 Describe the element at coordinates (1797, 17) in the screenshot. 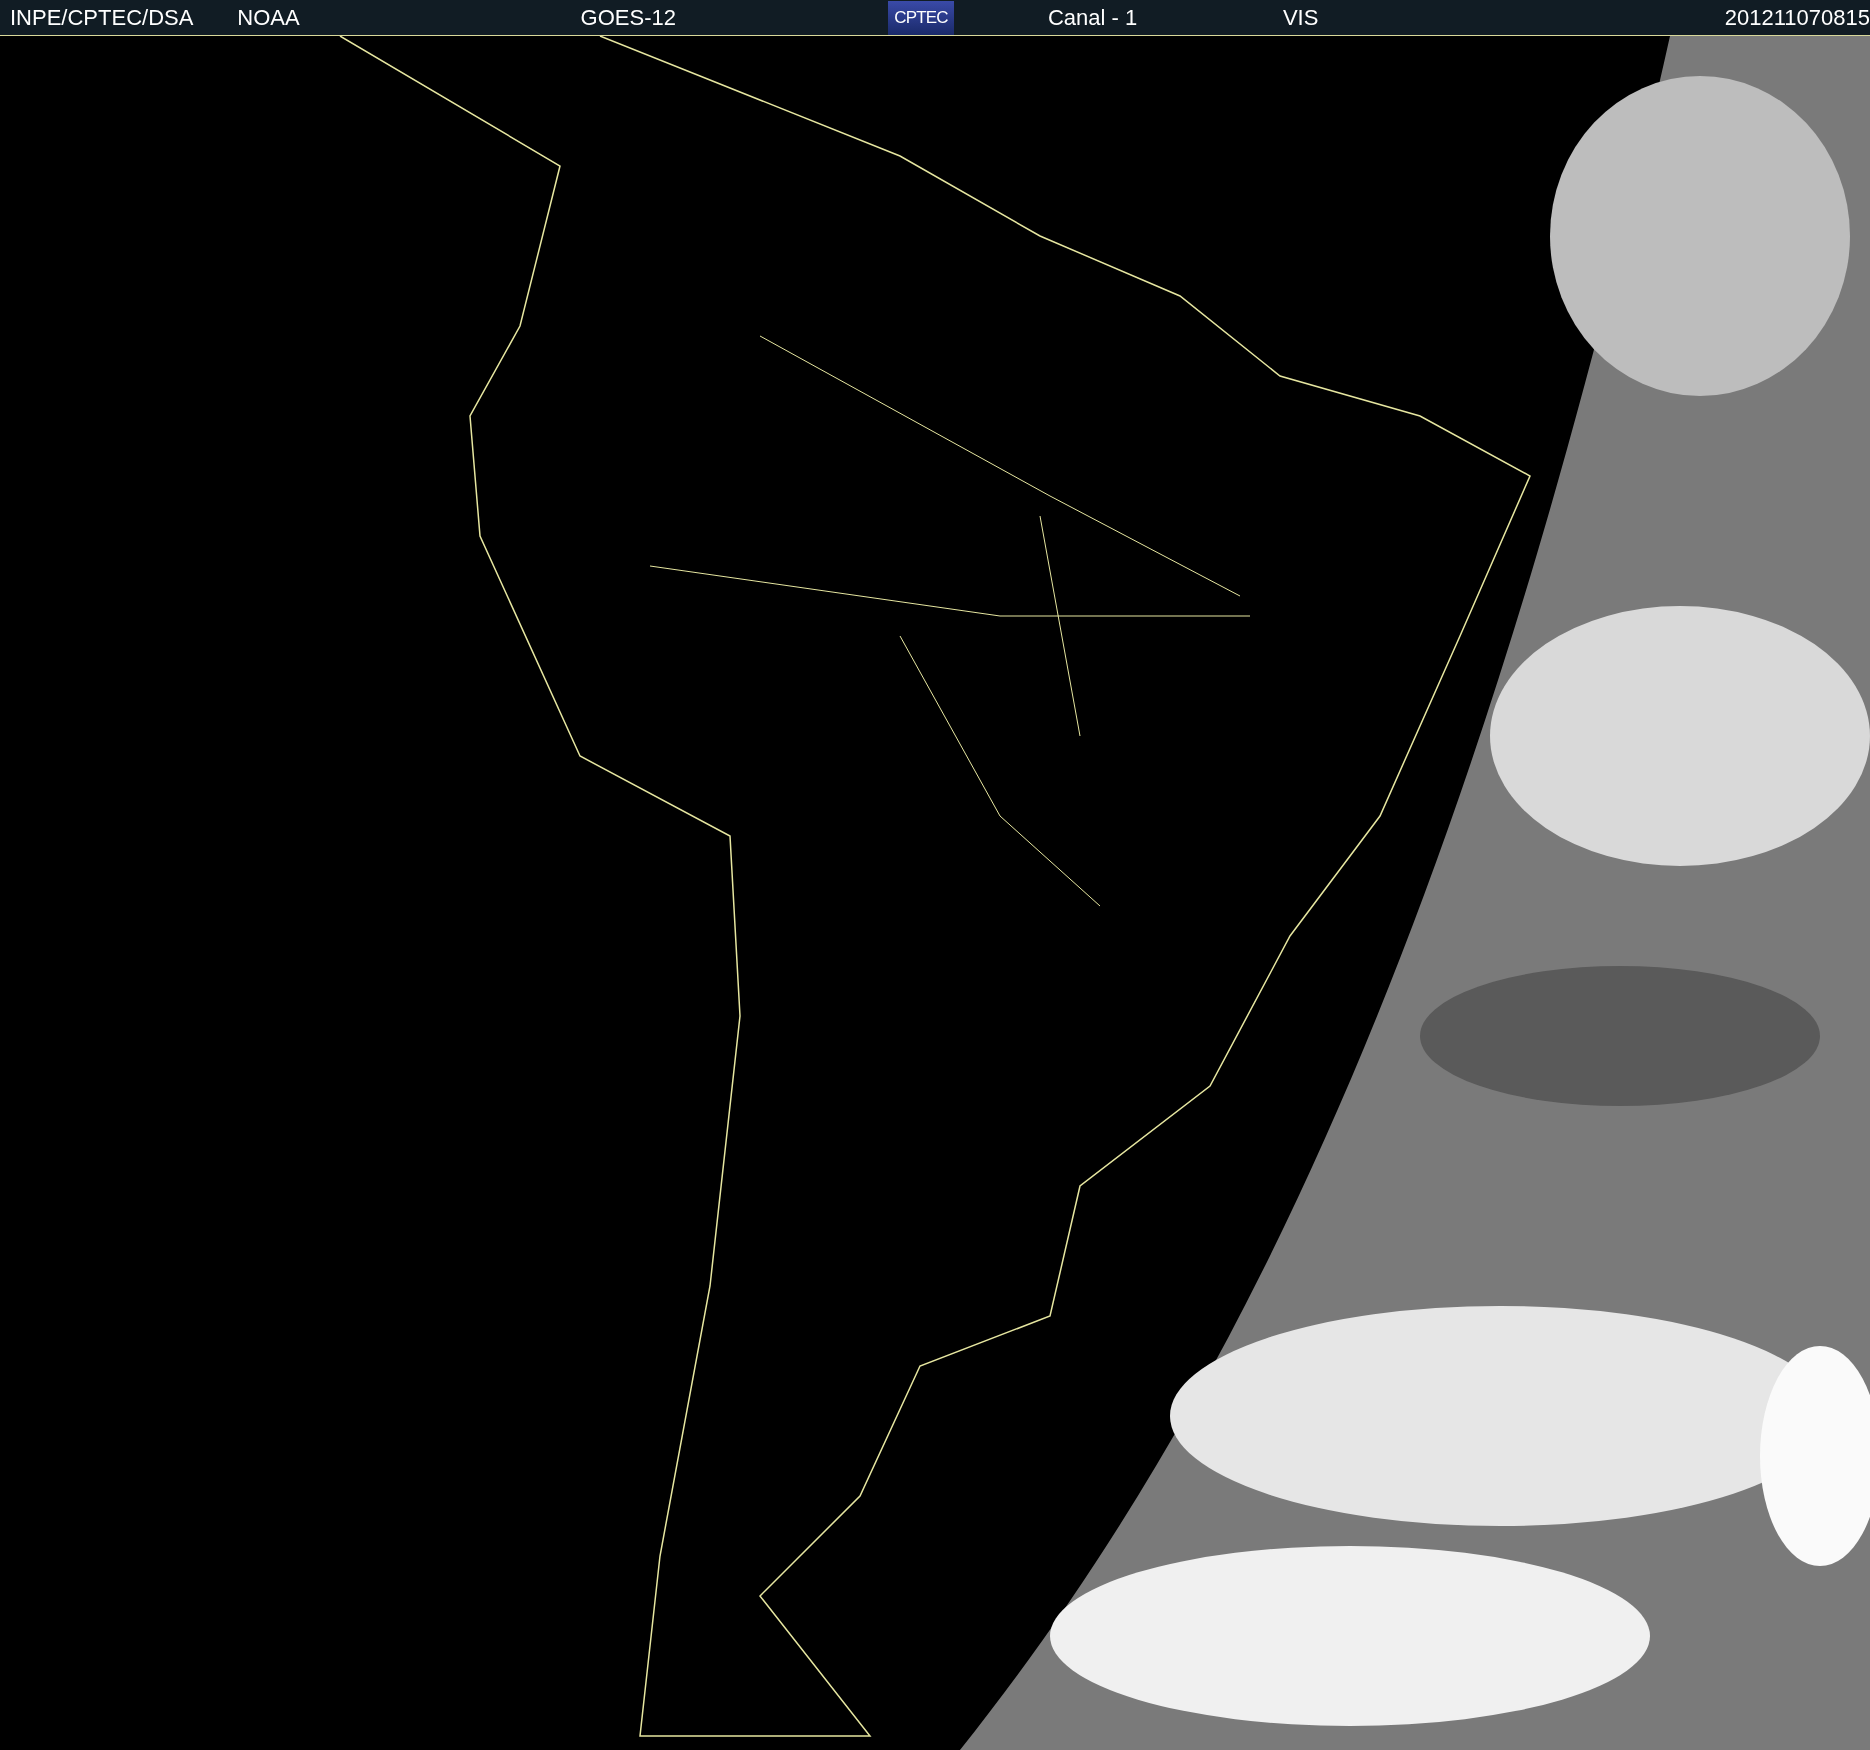

I see `header-label: 201211070815` at that location.